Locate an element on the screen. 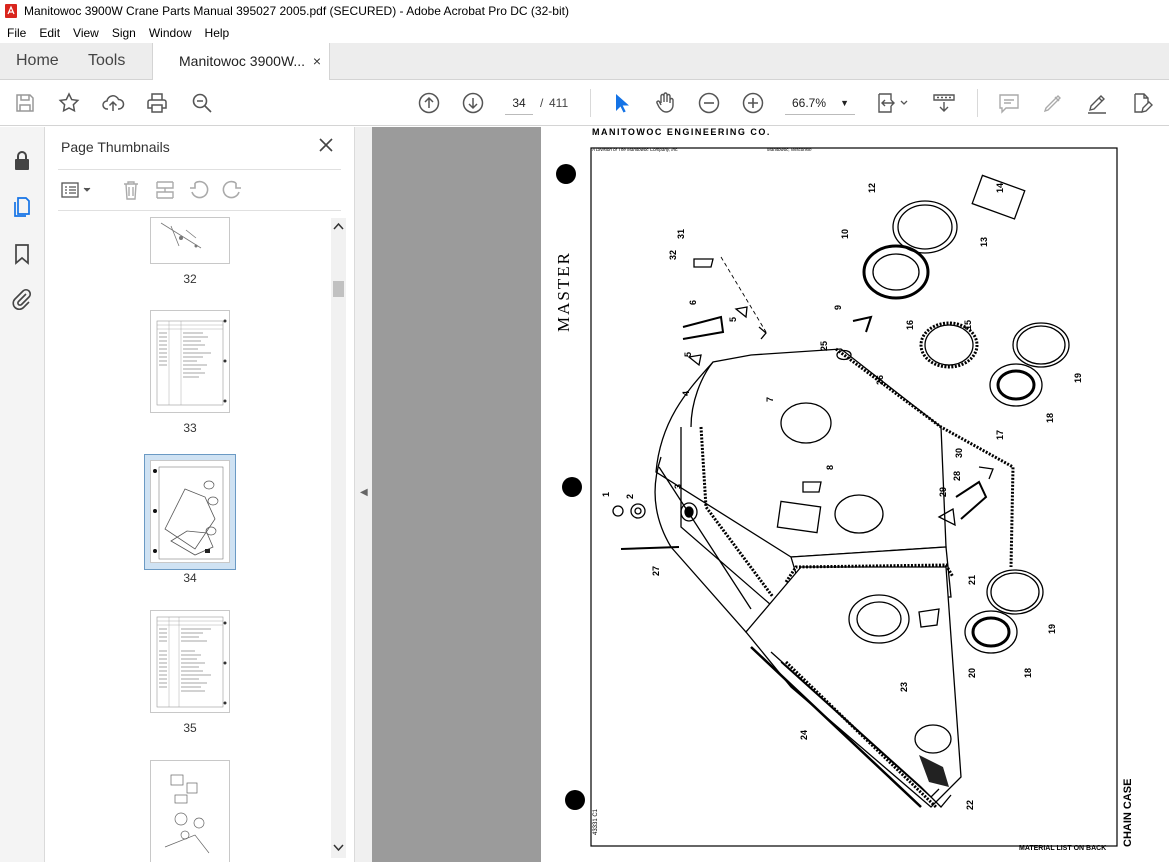 The height and width of the screenshot is (862, 1169). tab-close-icon: × is located at coordinates (317, 61).